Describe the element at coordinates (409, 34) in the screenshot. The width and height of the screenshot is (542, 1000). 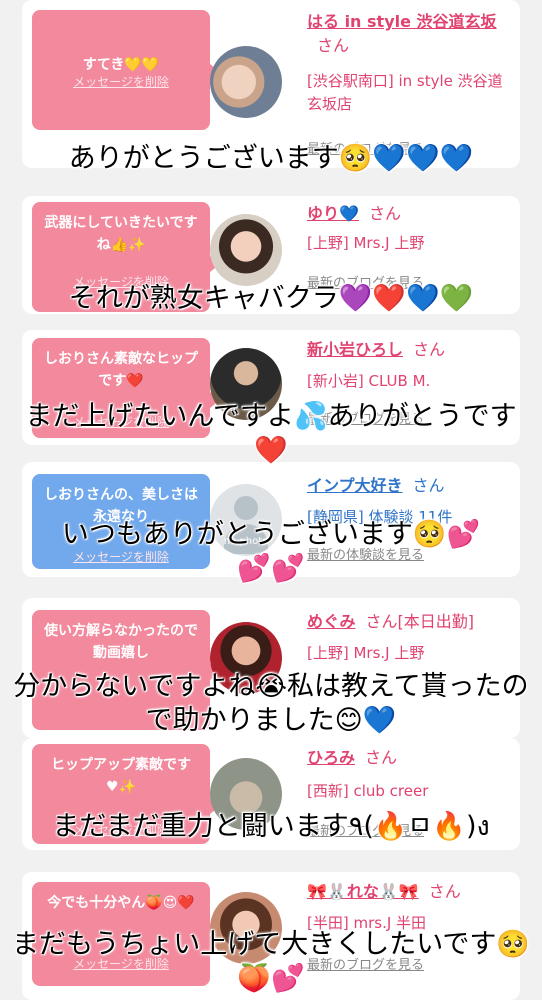
I see `sender-name-line: はる in style 渋谷道玄坂さん` at that location.